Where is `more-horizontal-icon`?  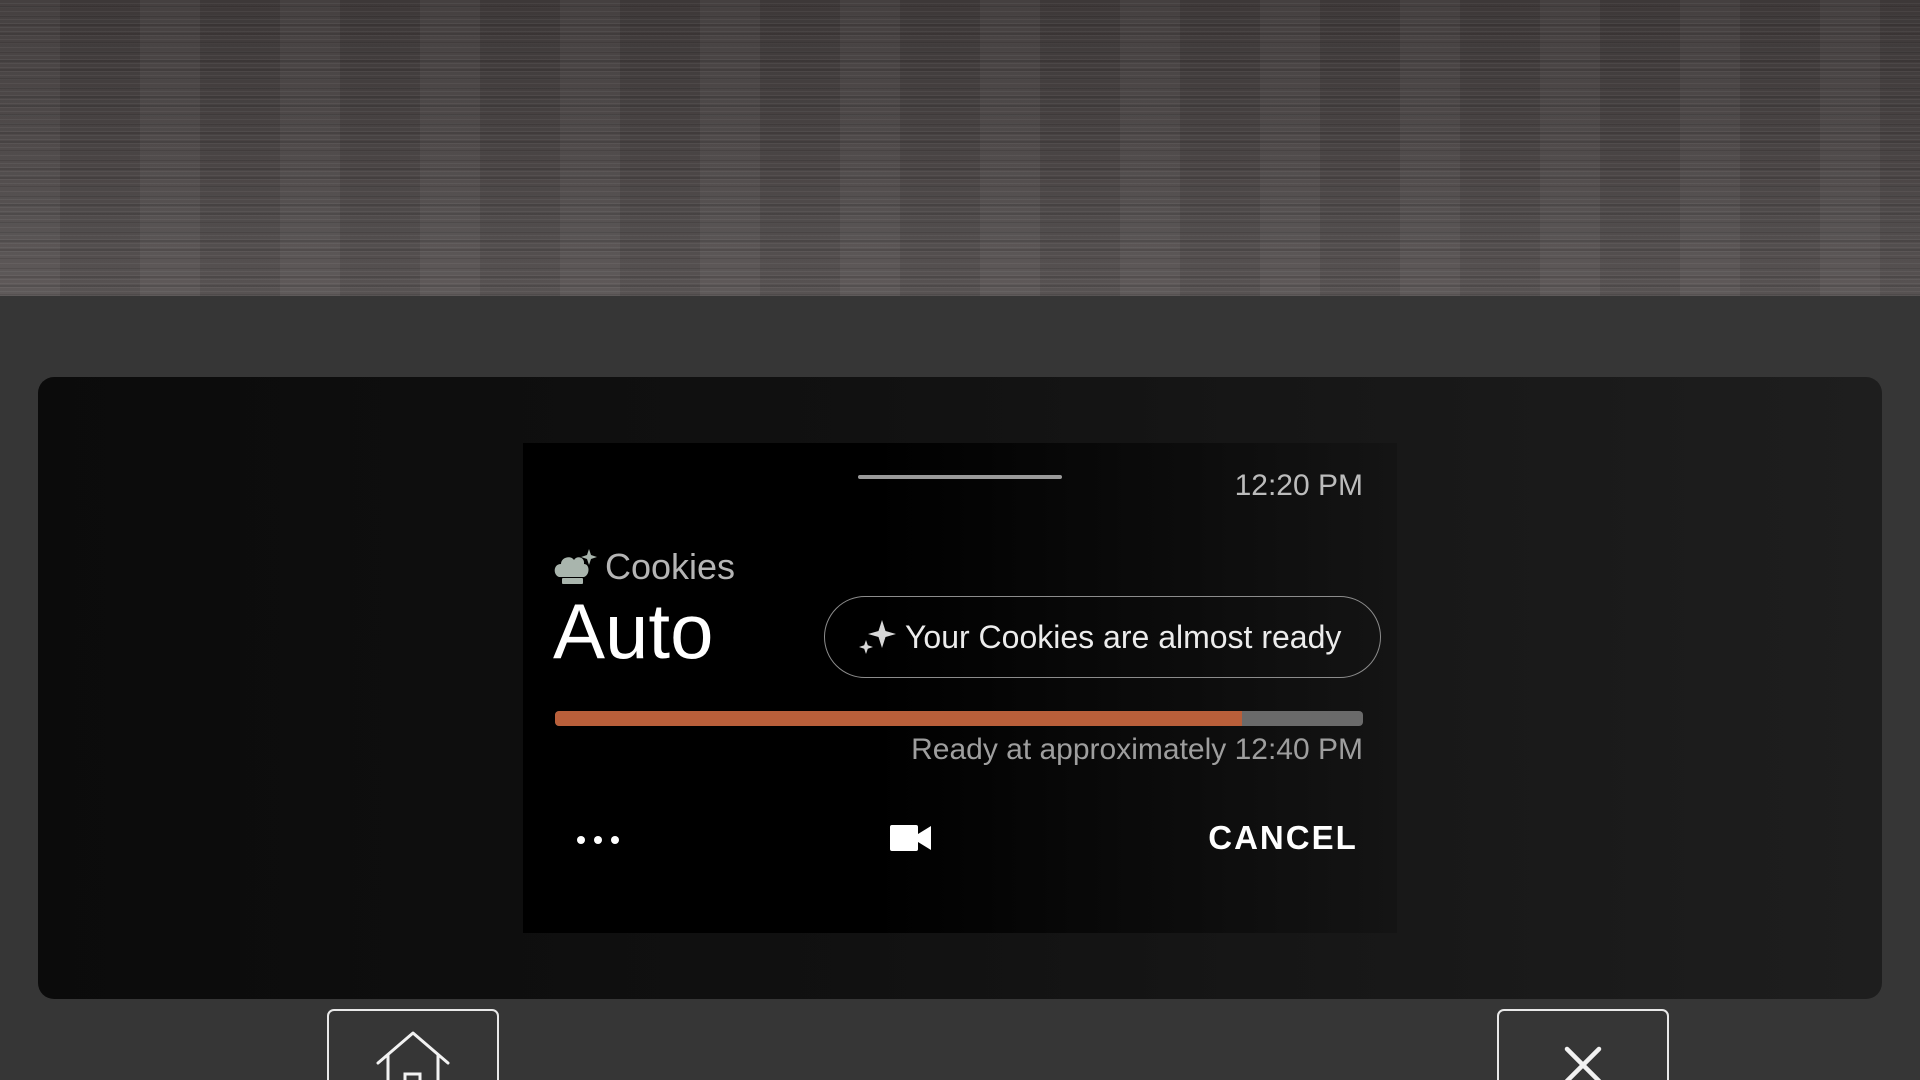
more-horizontal-icon is located at coordinates (598, 840).